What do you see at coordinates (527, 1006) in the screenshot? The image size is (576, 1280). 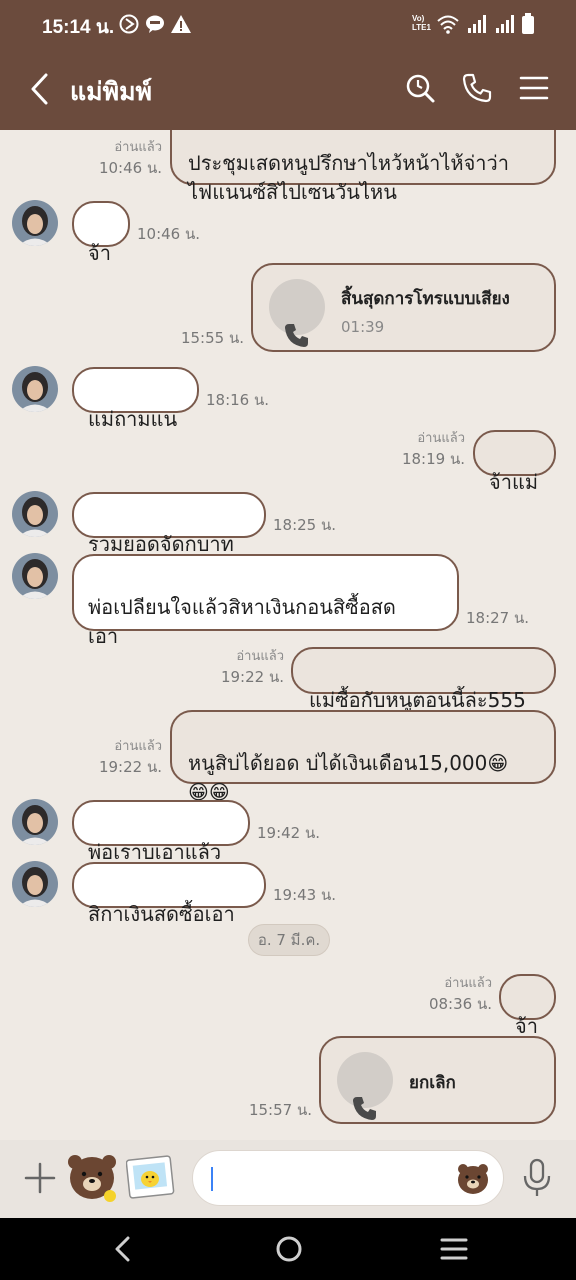 I see `chat-bubble-outgoing: จ้า` at bounding box center [527, 1006].